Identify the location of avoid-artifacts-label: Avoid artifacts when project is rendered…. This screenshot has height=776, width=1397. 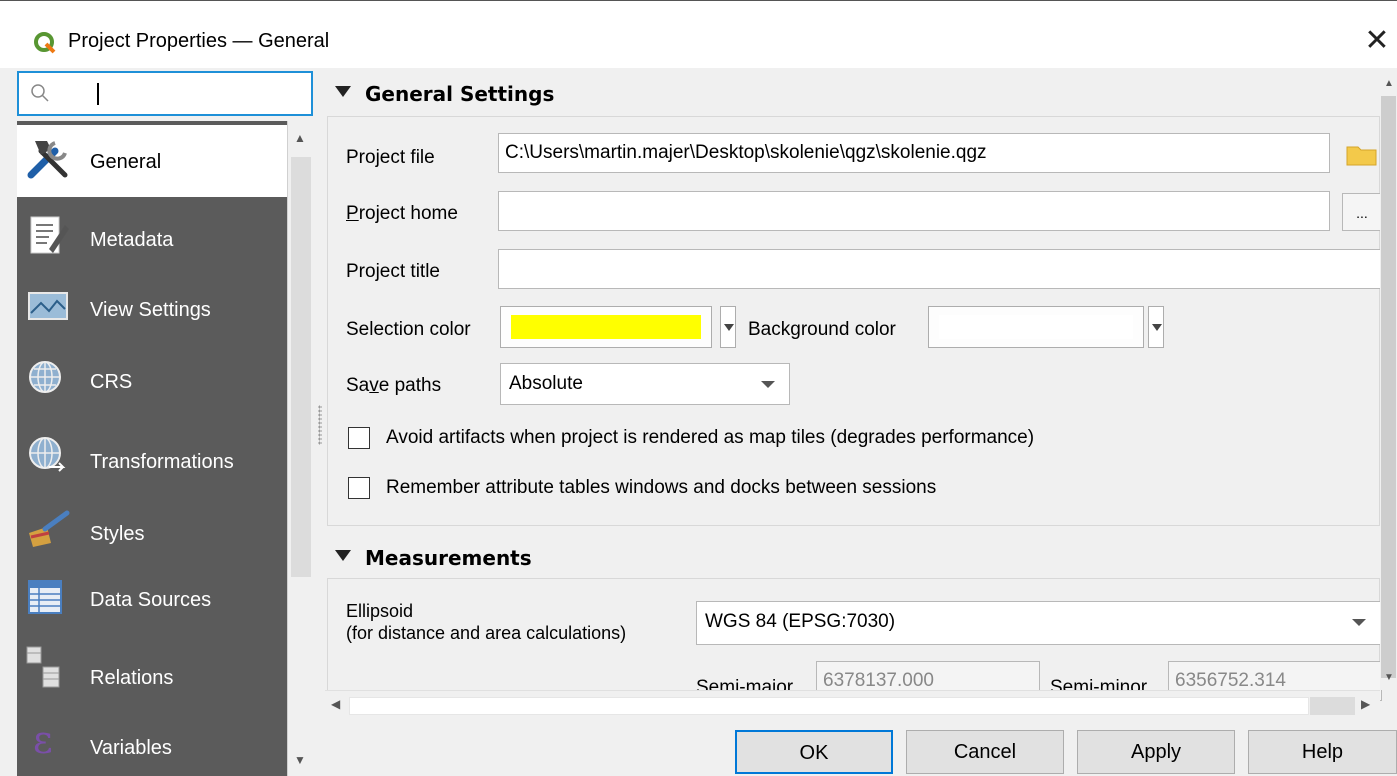
(710, 437).